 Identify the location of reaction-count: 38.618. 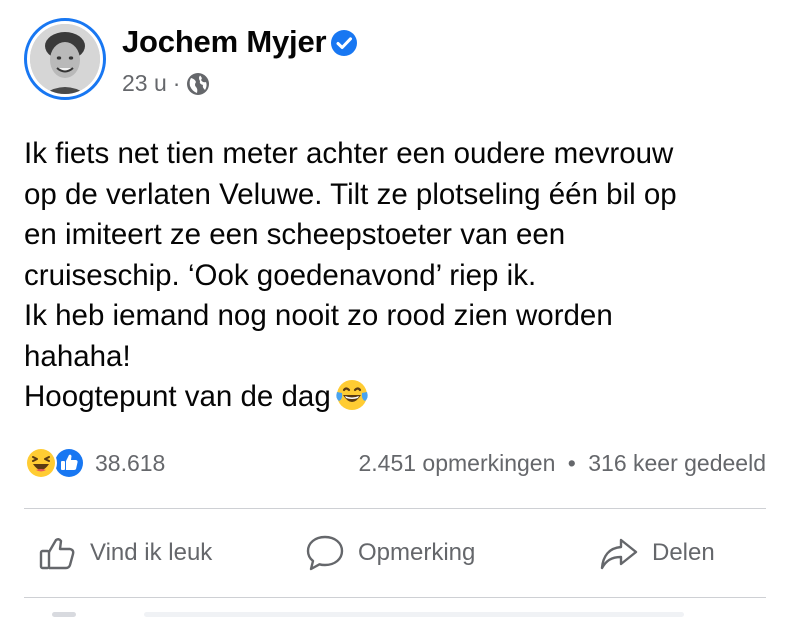
(130, 462).